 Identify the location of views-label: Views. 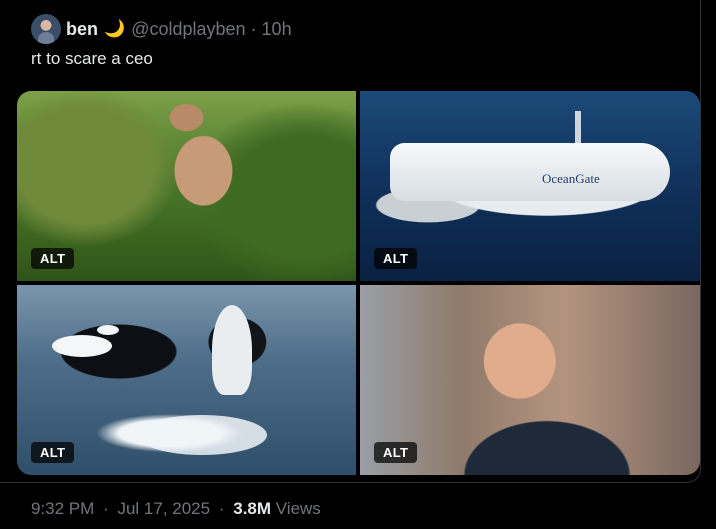
(298, 508).